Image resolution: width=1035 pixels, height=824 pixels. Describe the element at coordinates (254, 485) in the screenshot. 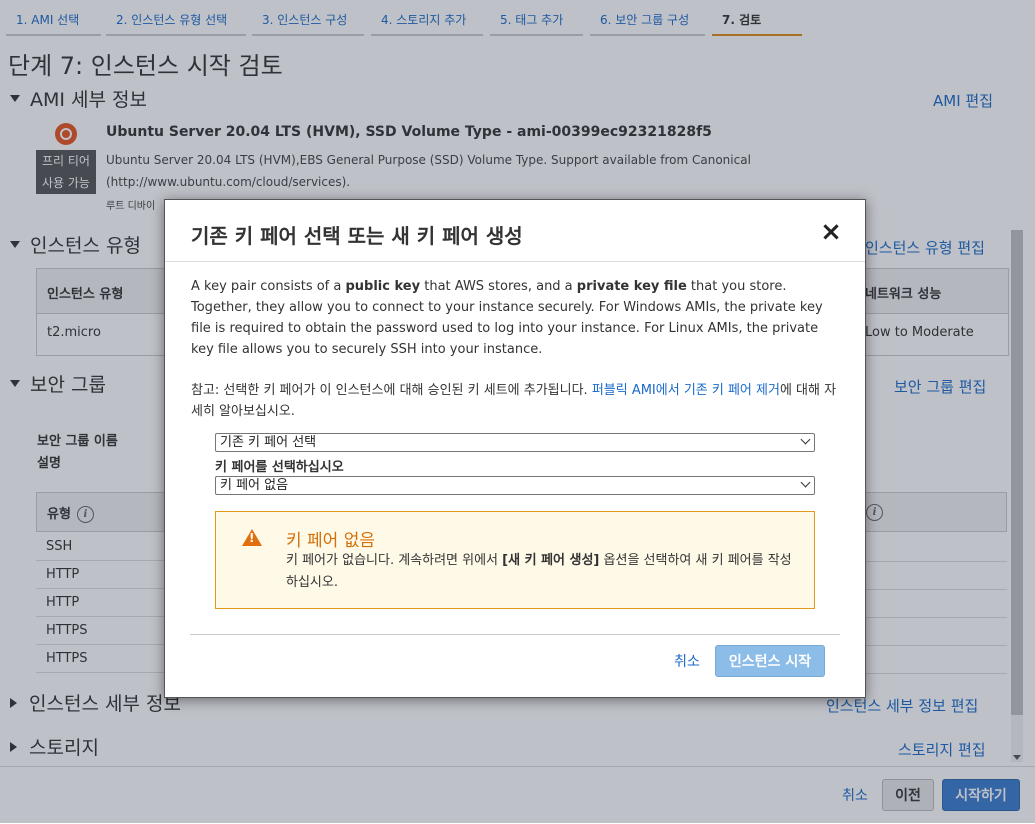

I see `select-value: 키 페어 없음` at that location.